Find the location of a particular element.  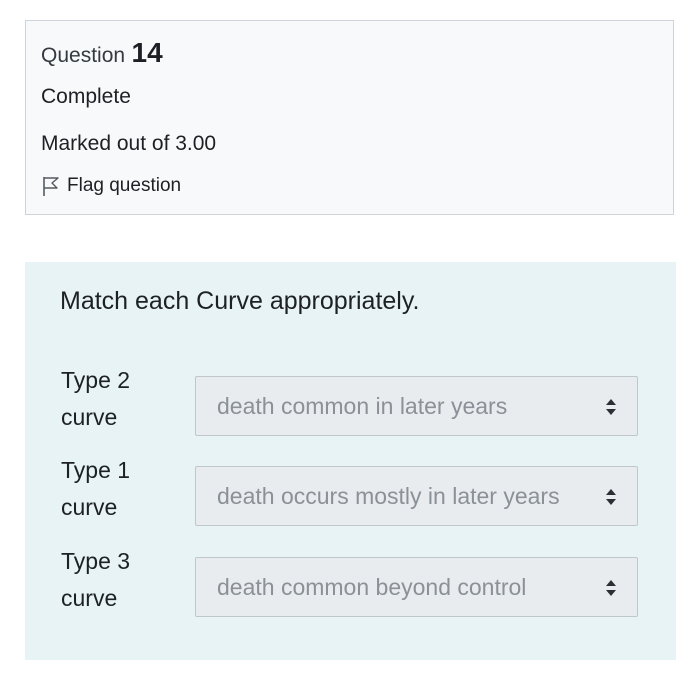

select-value: death common in later years is located at coordinates (362, 406).